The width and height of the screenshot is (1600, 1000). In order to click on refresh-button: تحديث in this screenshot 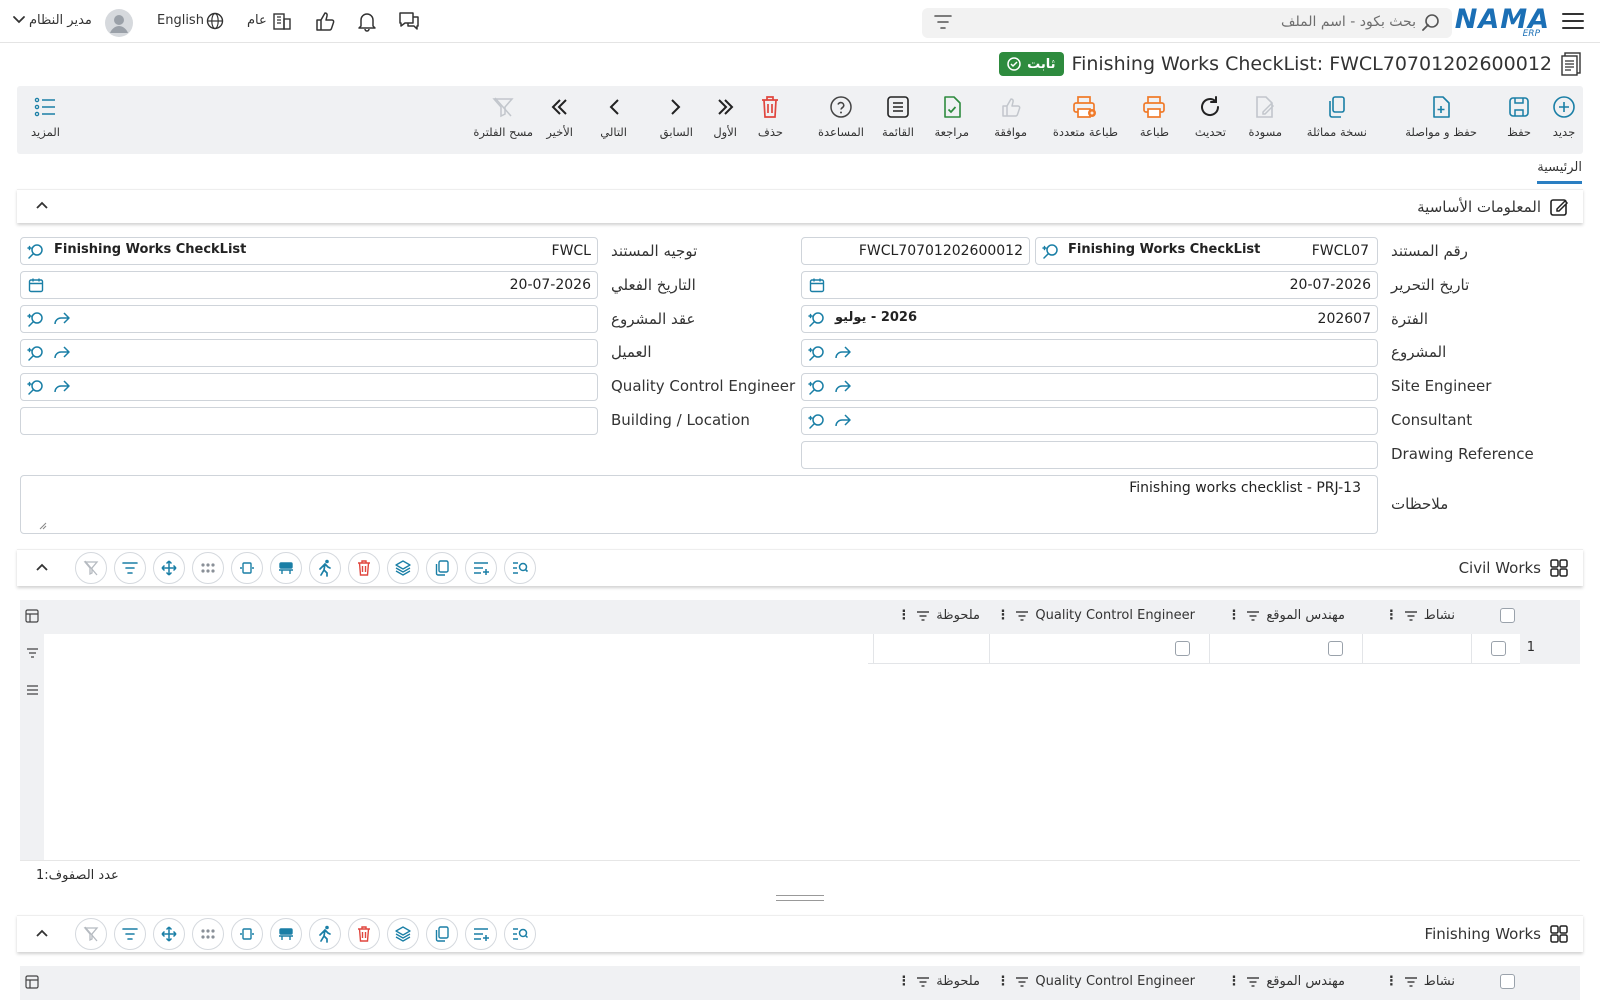, I will do `click(1210, 116)`.